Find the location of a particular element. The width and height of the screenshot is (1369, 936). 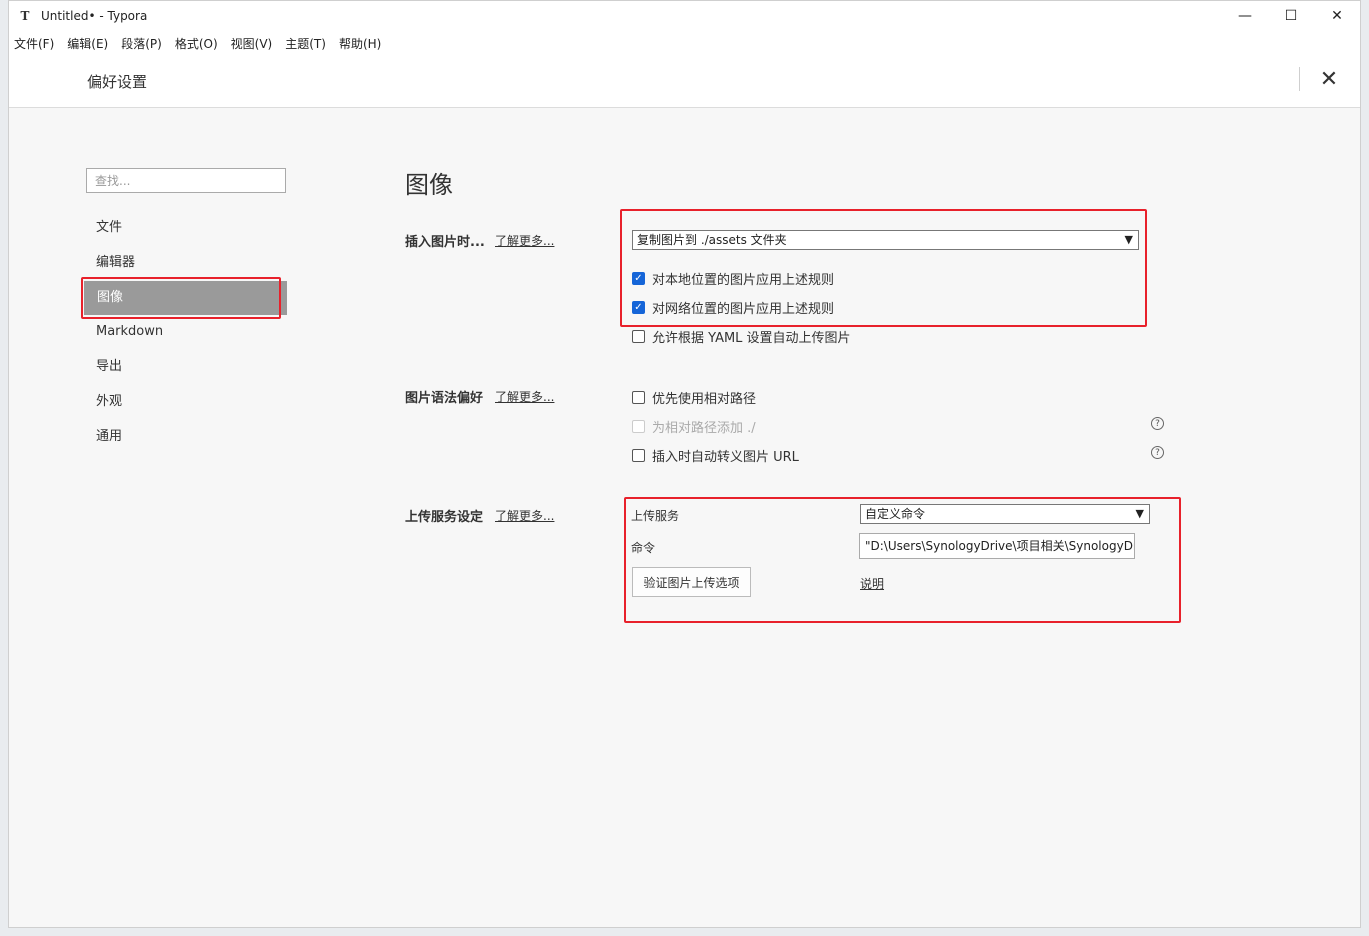

upload-service-value: 自定义命令 is located at coordinates (895, 514).